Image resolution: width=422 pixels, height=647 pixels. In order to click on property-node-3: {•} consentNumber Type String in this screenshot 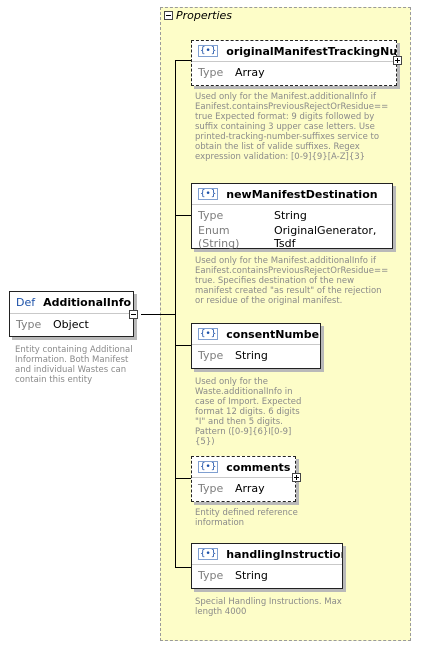, I will do `click(256, 346)`.